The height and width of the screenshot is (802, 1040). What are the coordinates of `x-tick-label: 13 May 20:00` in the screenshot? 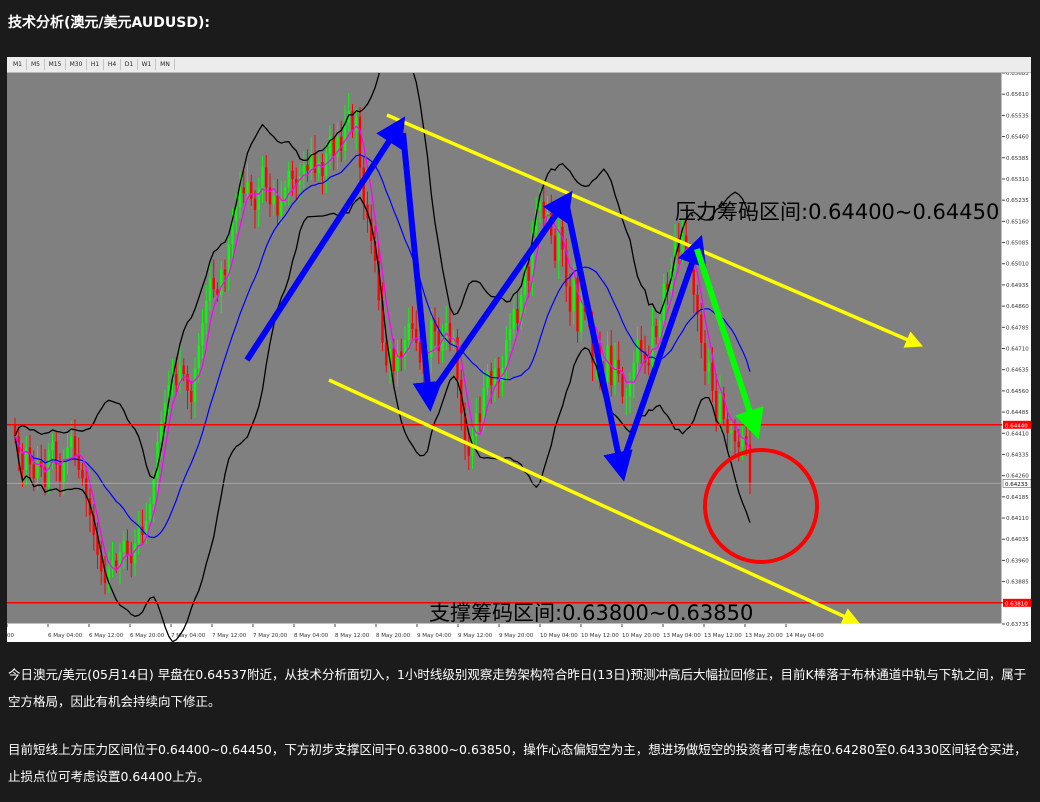 It's located at (764, 636).